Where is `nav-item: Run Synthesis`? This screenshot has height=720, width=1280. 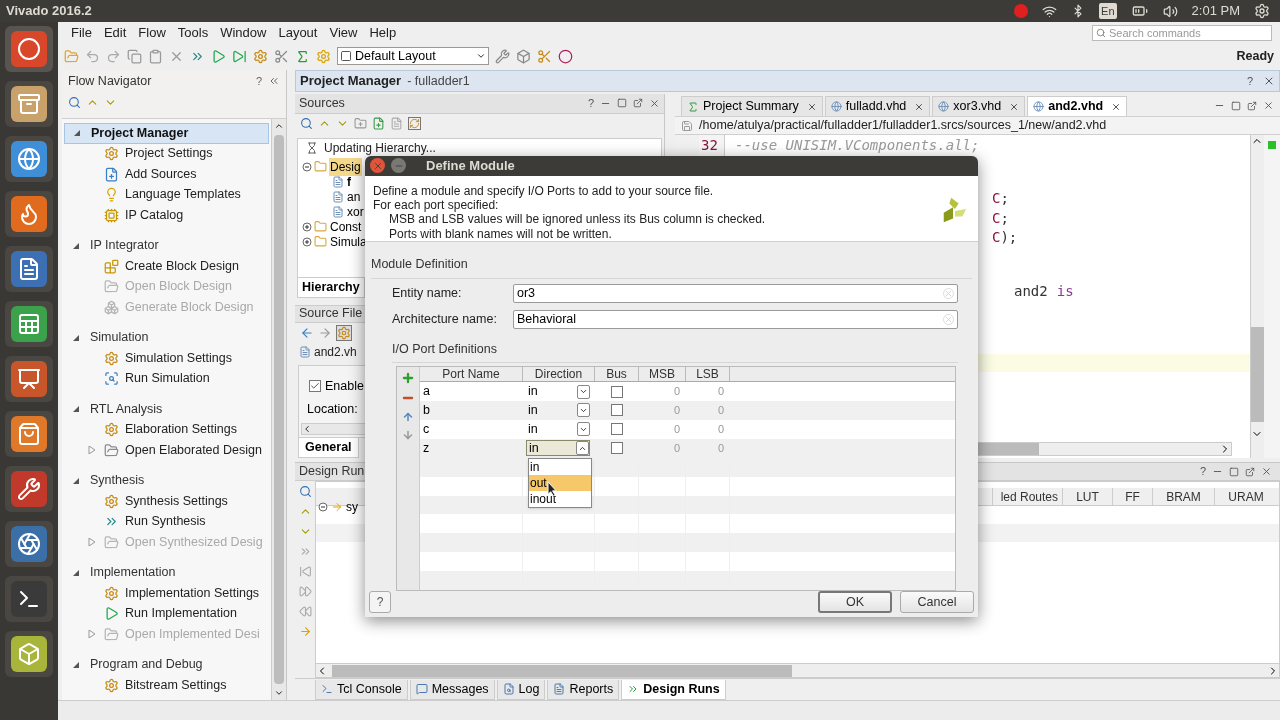 nav-item: Run Synthesis is located at coordinates (165, 522).